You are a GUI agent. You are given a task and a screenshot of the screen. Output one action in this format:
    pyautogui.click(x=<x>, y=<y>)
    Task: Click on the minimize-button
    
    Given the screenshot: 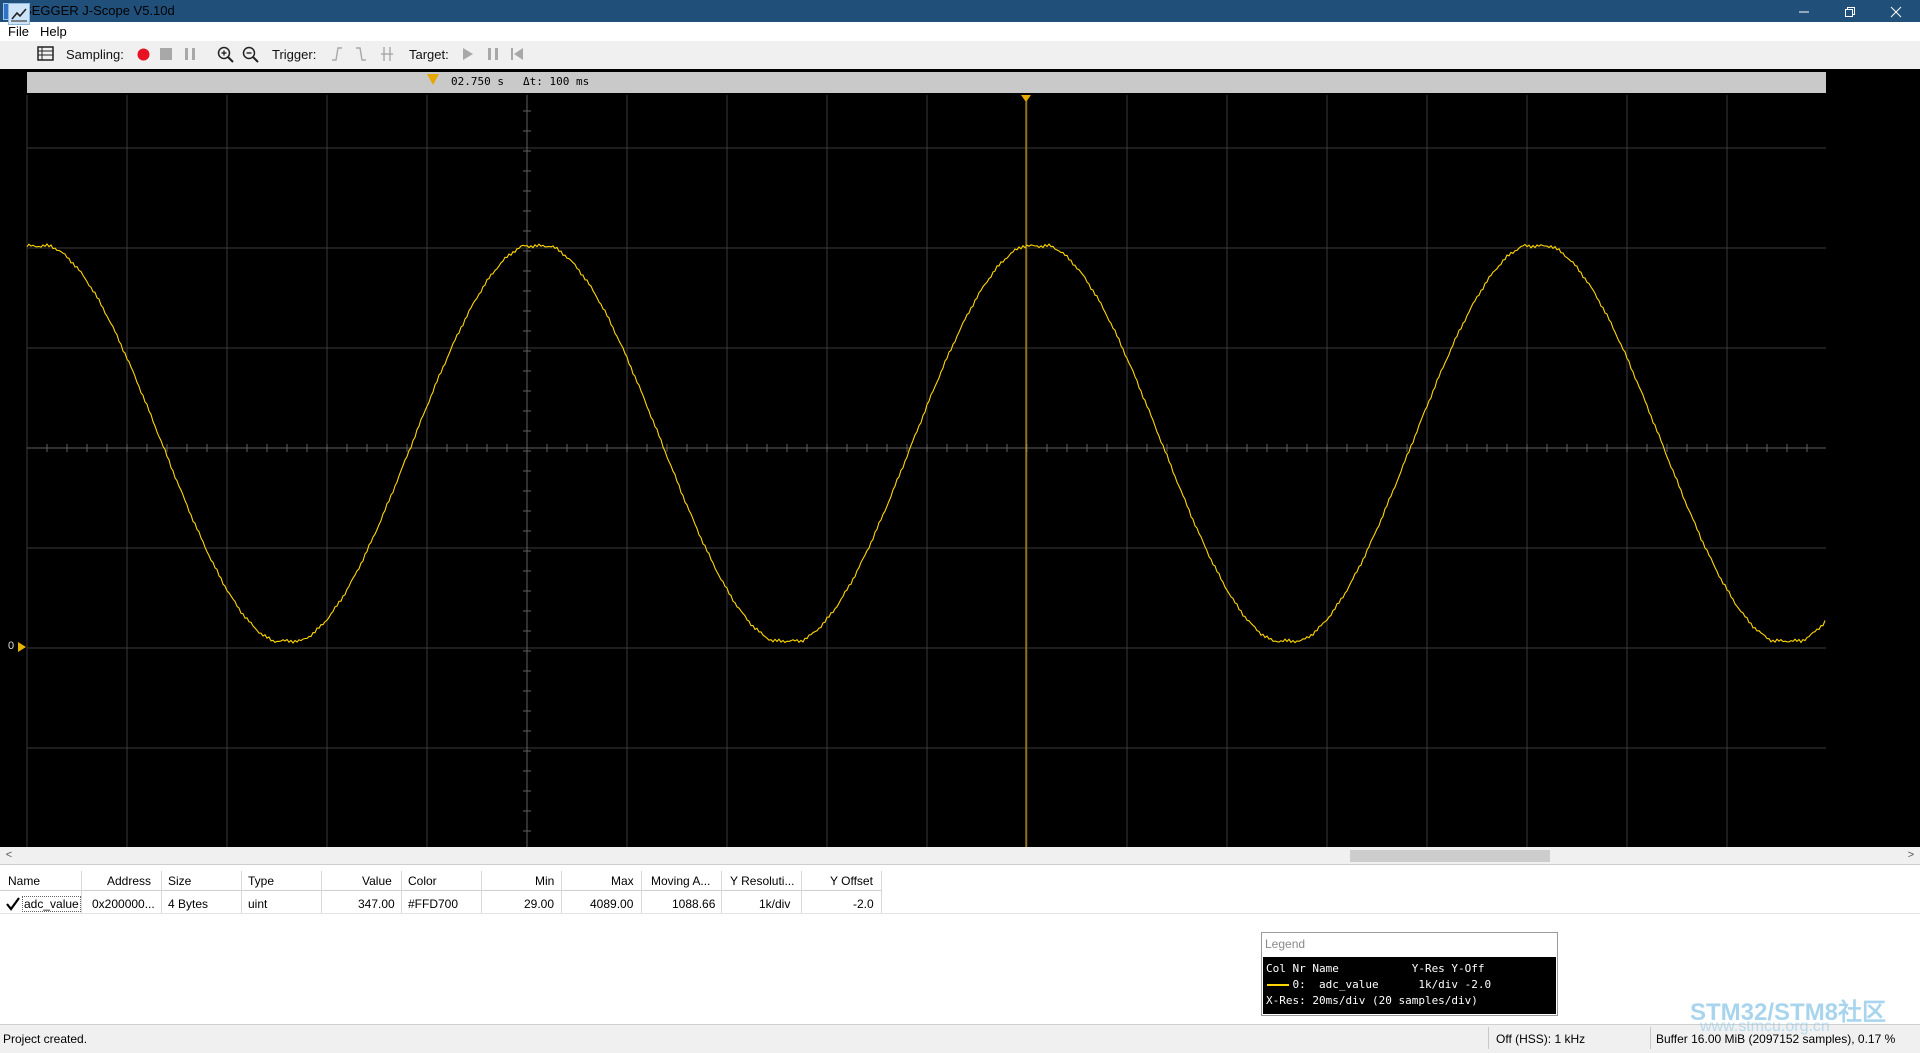 What is the action you would take?
    pyautogui.click(x=1804, y=11)
    